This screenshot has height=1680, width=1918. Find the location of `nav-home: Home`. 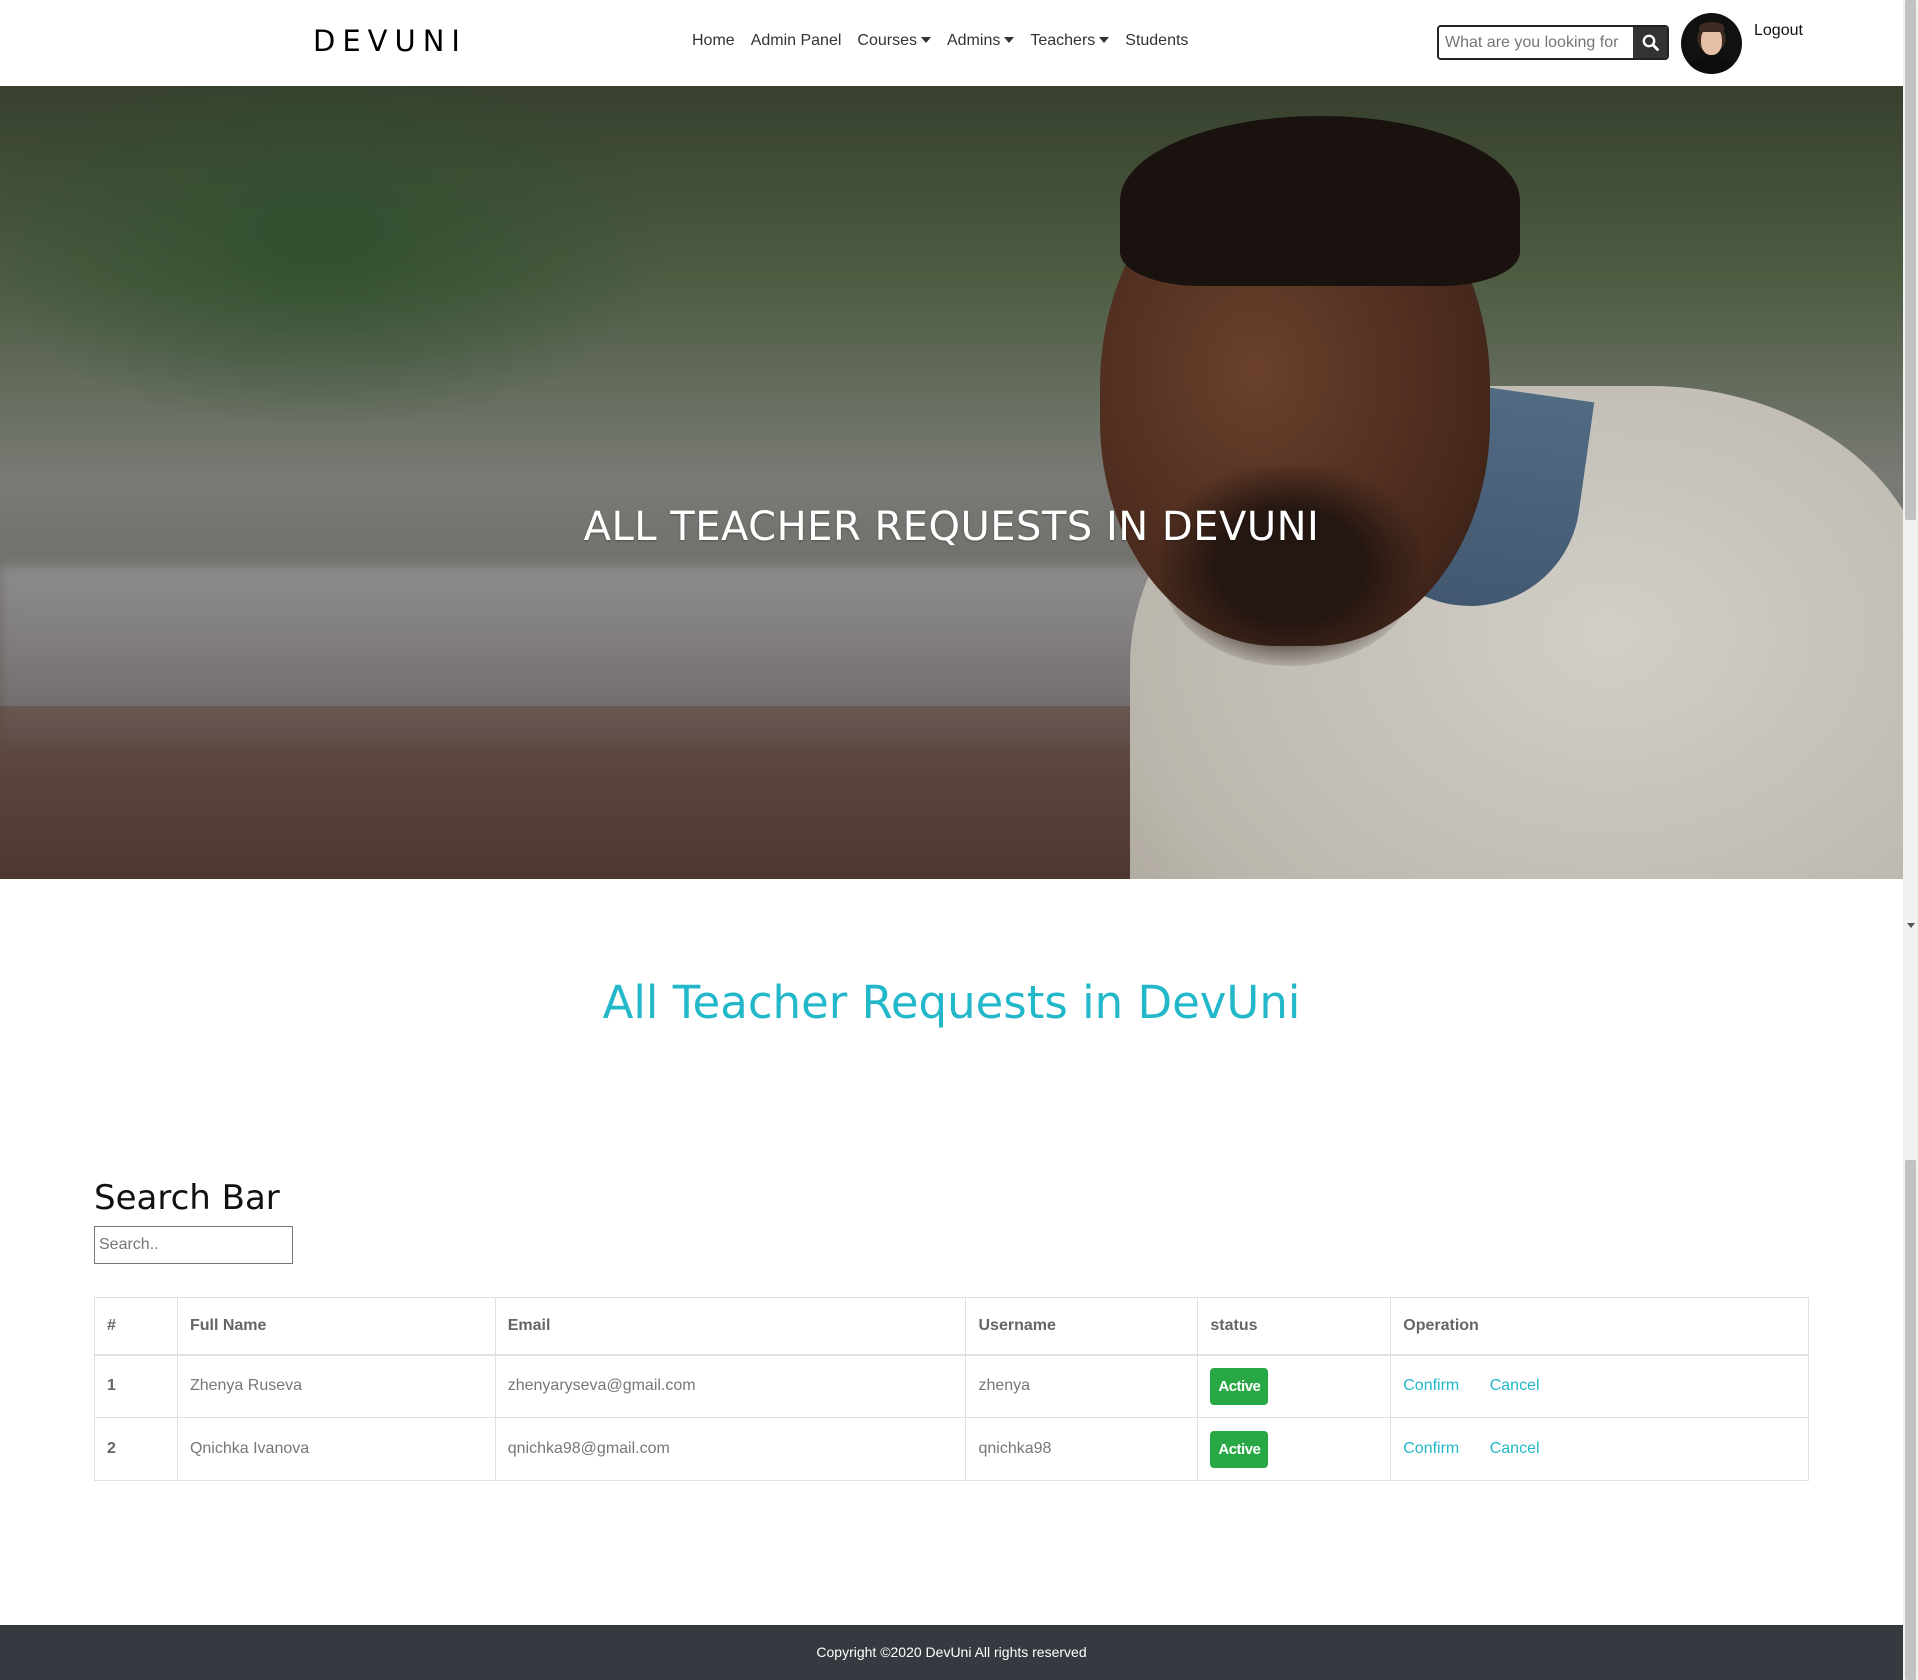

nav-home: Home is located at coordinates (713, 41).